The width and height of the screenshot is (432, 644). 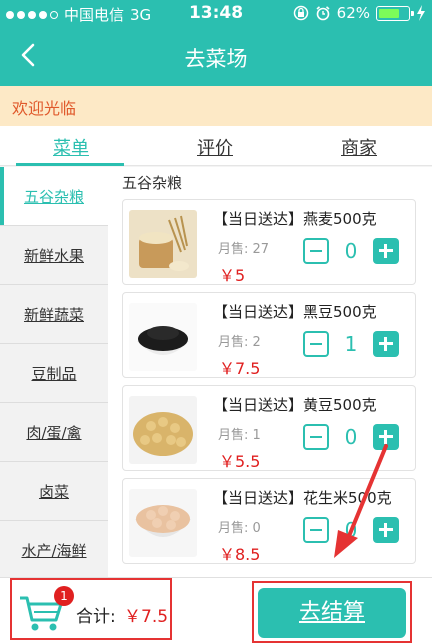 What do you see at coordinates (244, 249) in the screenshot?
I see `monthly-sales: 月售: 27` at bounding box center [244, 249].